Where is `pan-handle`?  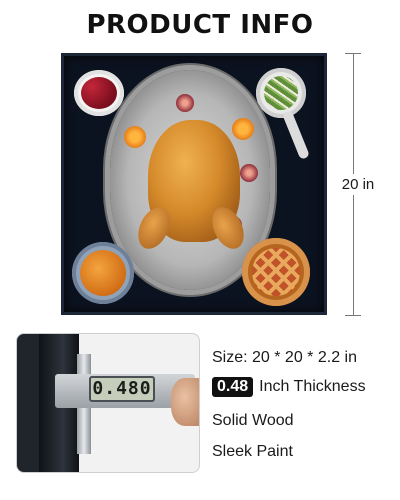 pan-handle is located at coordinates (296, 135).